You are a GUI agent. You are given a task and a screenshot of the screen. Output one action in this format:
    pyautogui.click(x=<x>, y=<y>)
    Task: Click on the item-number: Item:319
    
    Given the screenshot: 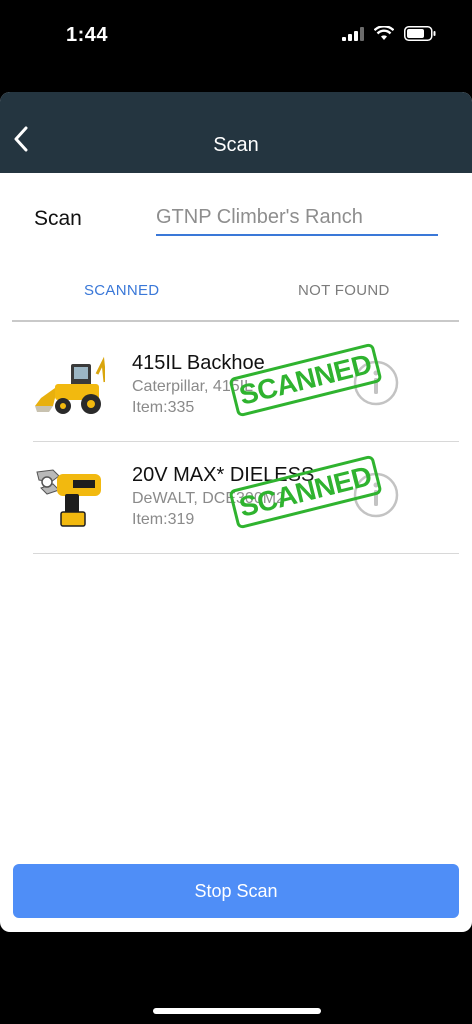 What is the action you would take?
    pyautogui.click(x=163, y=519)
    